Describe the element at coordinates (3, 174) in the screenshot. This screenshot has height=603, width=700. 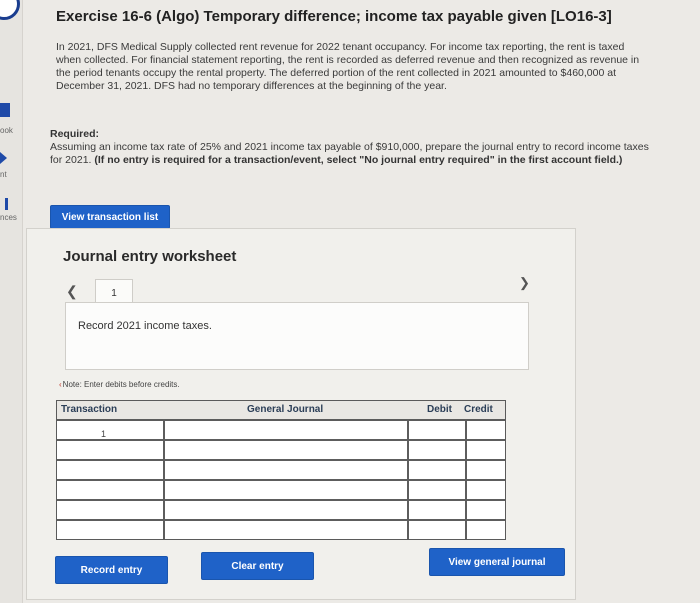
I see `sidebar-item-print: nt` at that location.